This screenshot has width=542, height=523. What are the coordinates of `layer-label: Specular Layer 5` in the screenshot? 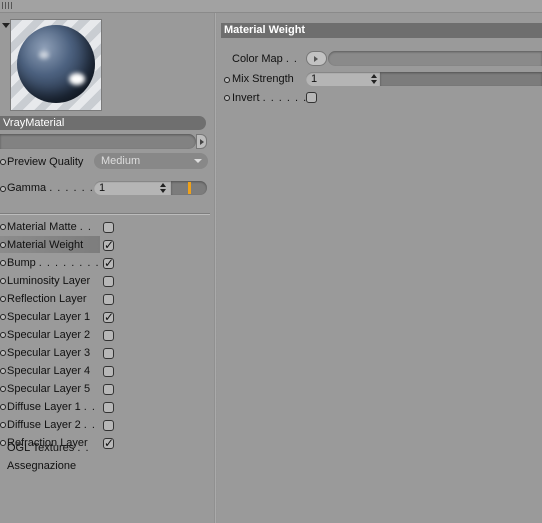 It's located at (48, 389).